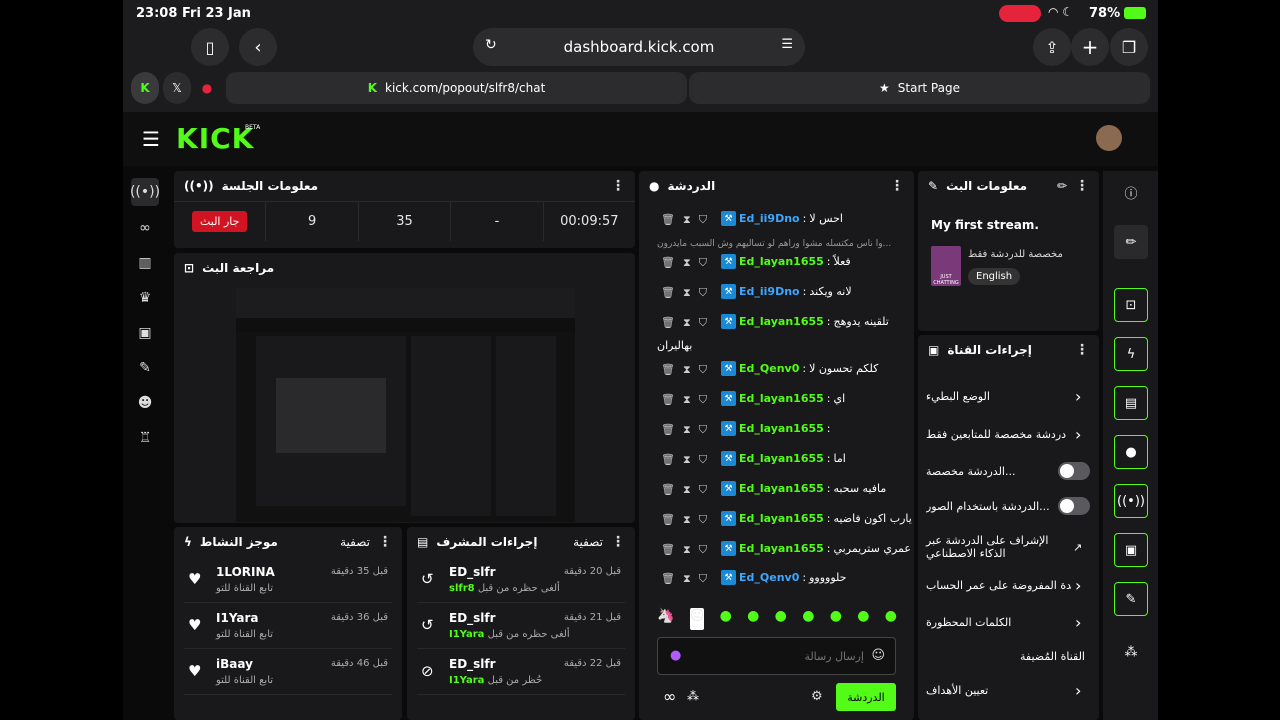 This screenshot has height=720, width=1280. What do you see at coordinates (207, 88) in the screenshot?
I see `recording-pinned-tab: ●` at bounding box center [207, 88].